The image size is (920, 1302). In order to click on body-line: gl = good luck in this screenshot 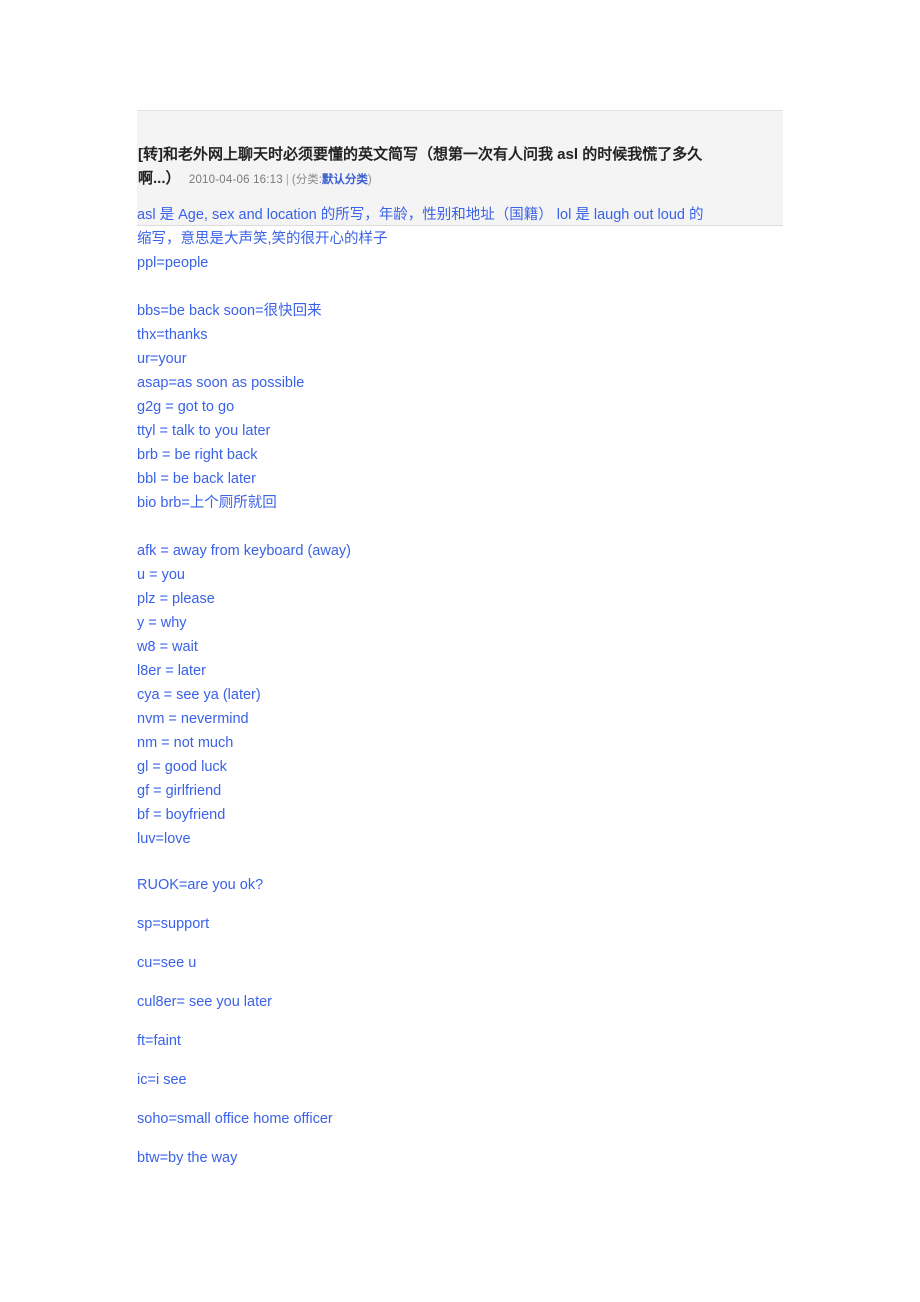, I will do `click(182, 767)`.